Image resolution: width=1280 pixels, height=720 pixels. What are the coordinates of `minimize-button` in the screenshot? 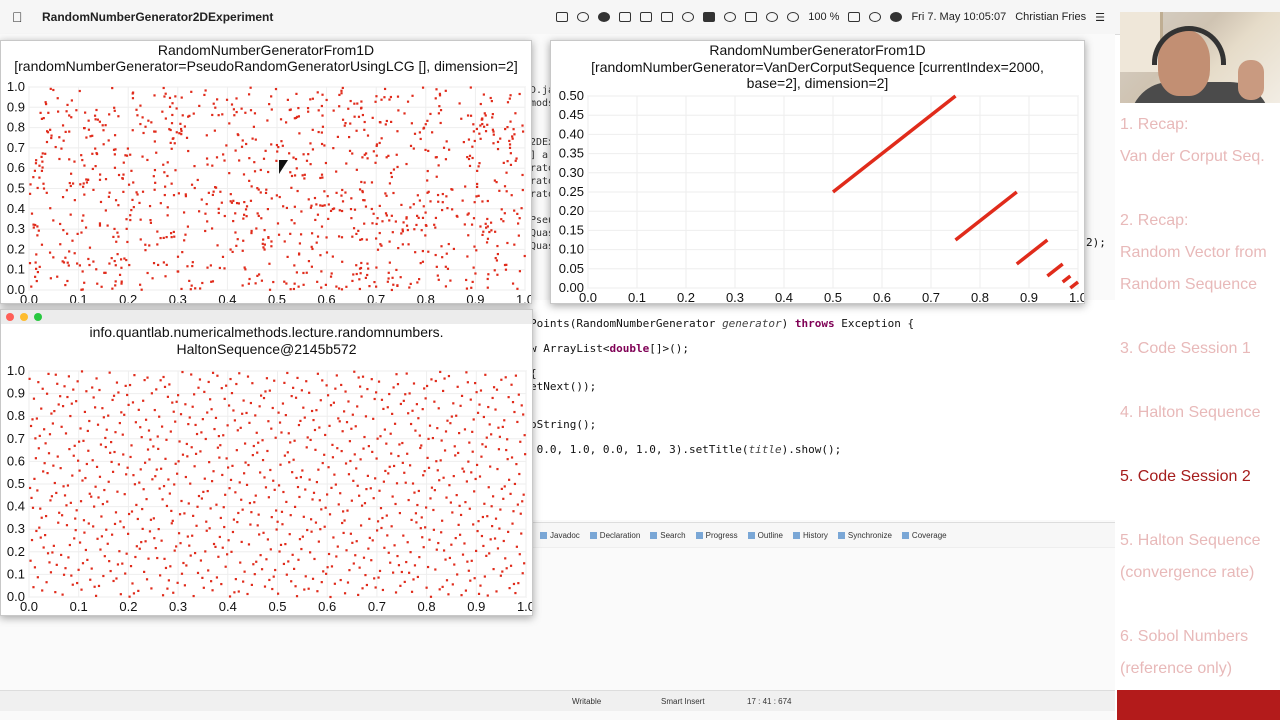 It's located at (24, 317).